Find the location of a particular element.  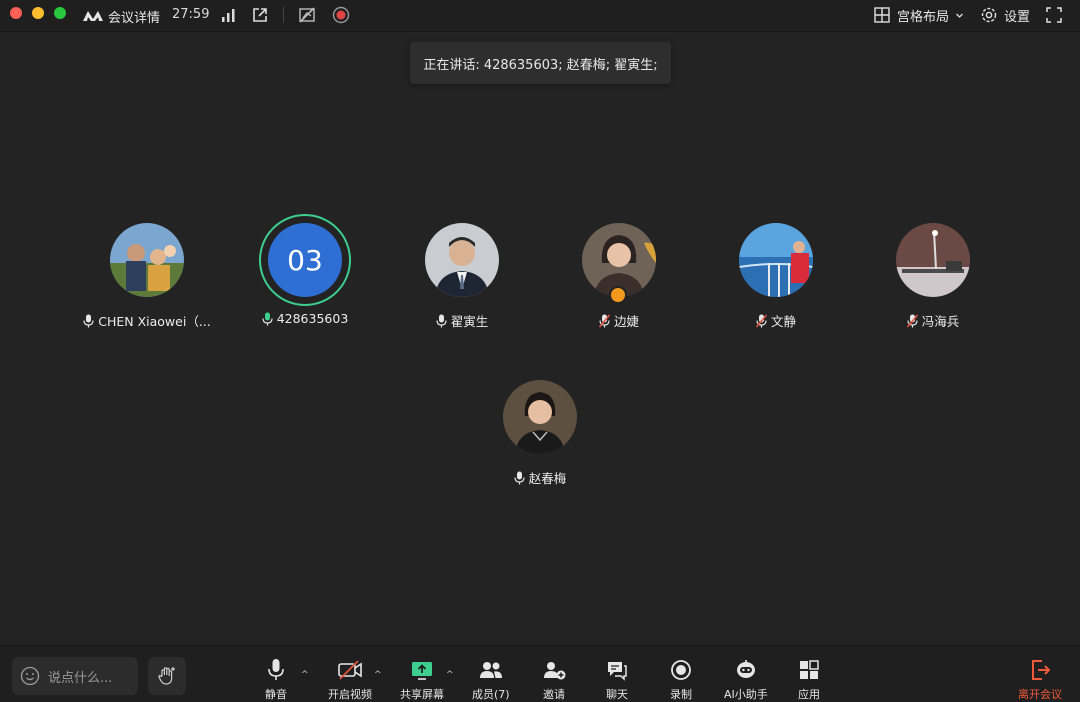

speaking-indicator: 正在讲话: 428635603; 赵春梅; 翟寅生; is located at coordinates (540, 63).